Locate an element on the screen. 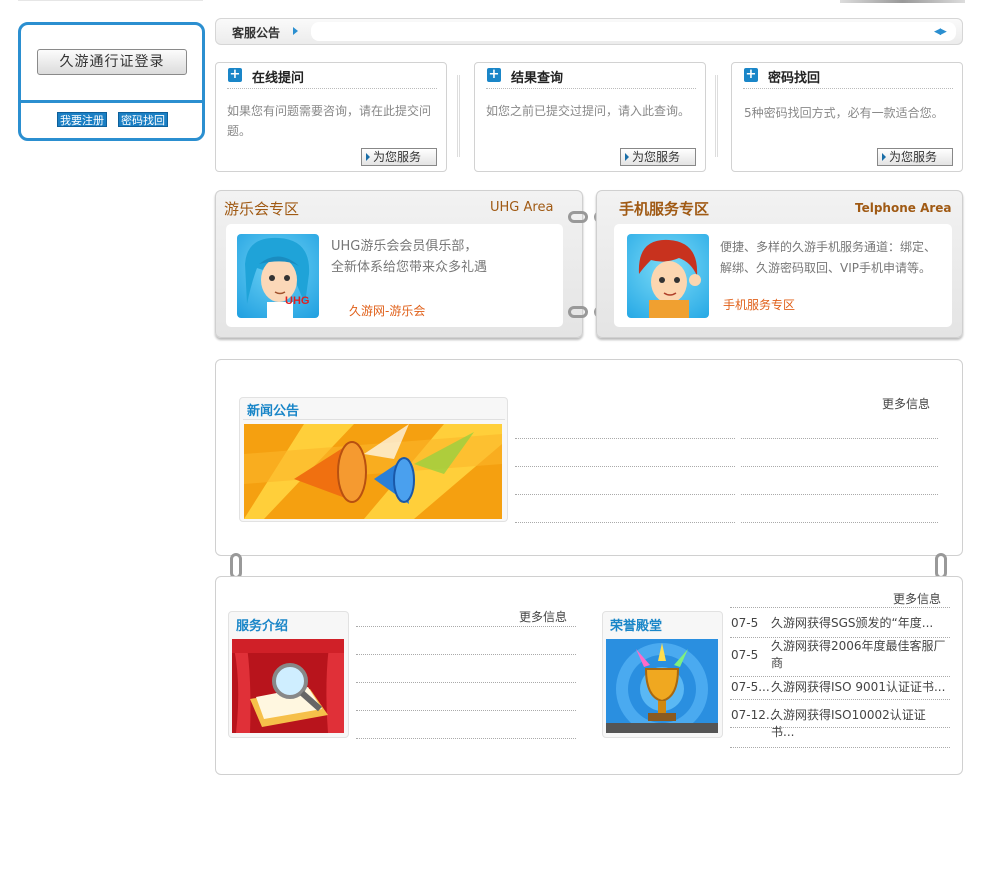  notice-arrow-icon is located at coordinates (295, 31).